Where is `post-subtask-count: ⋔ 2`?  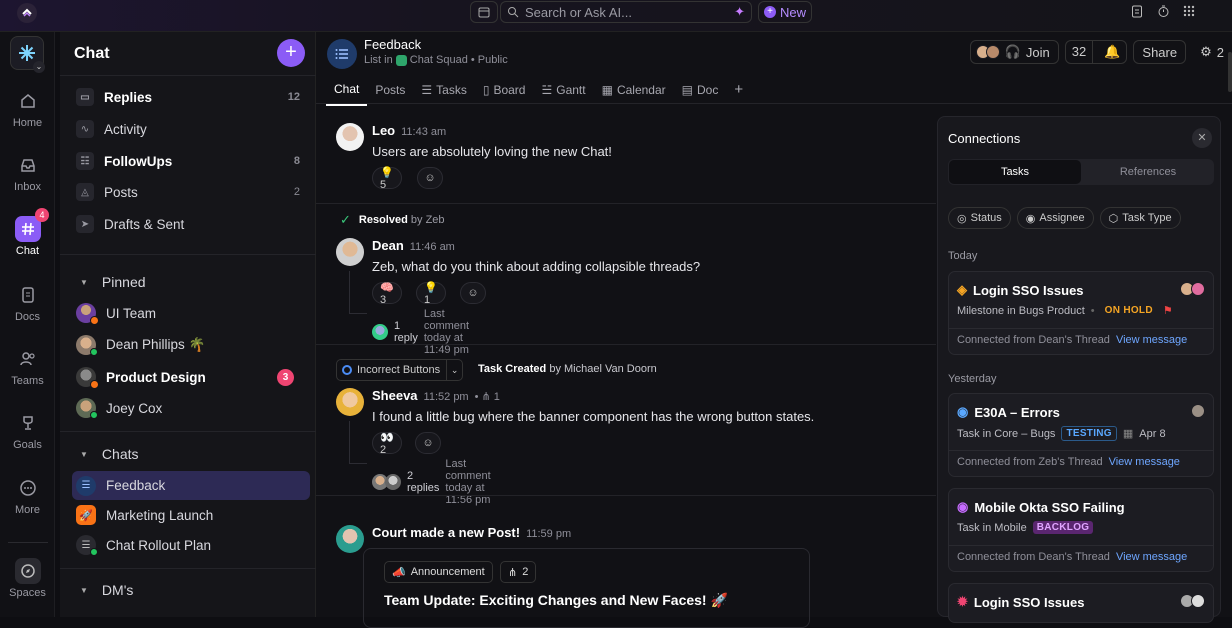
post-subtask-count: ⋔ 2 is located at coordinates (518, 572).